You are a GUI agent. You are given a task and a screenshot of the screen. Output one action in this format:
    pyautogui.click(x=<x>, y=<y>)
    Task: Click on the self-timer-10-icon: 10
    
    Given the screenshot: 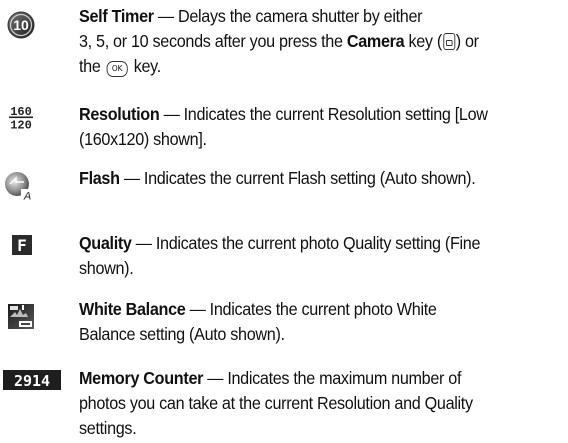 What is the action you would take?
    pyautogui.click(x=39, y=27)
    